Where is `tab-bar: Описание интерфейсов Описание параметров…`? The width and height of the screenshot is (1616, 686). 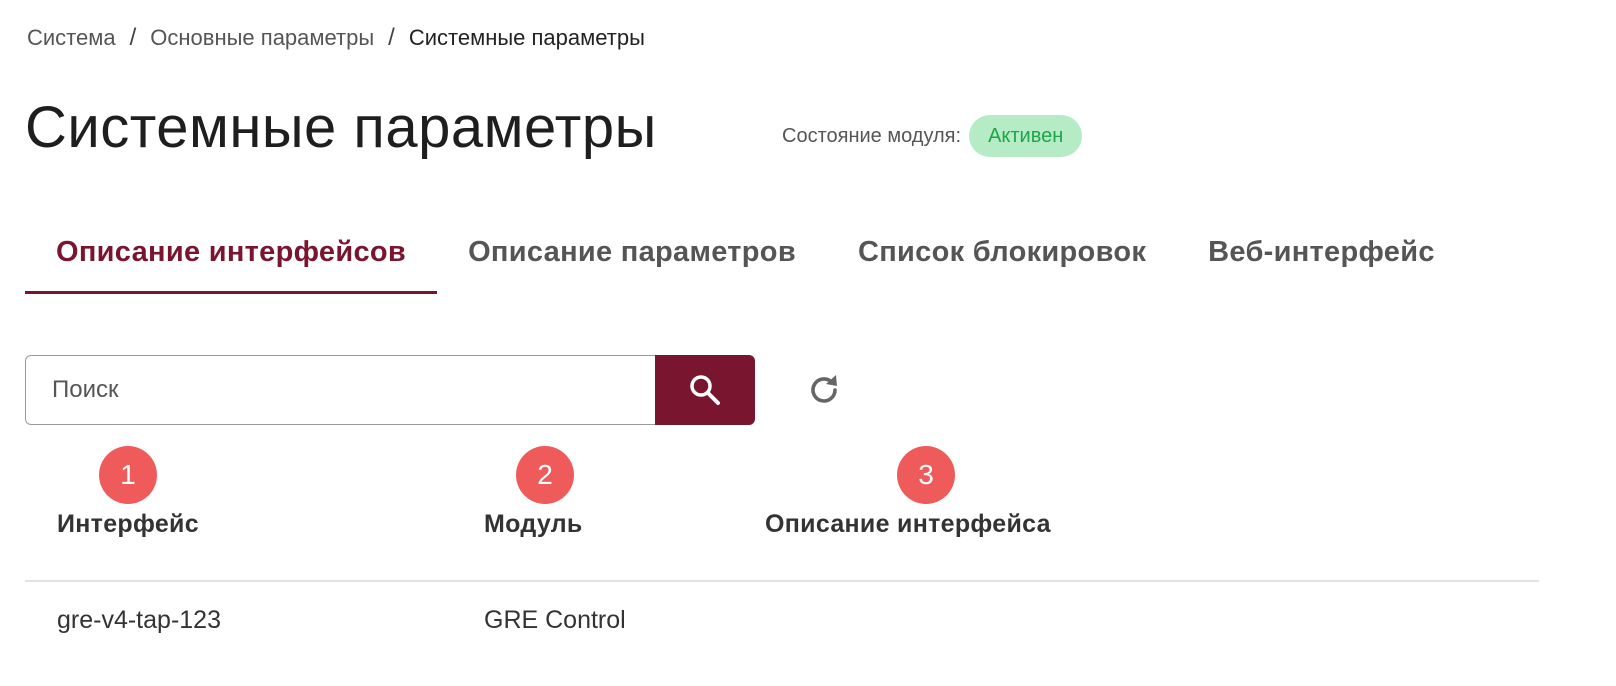 tab-bar: Описание интерфейсов Описание параметров… is located at coordinates (745, 260).